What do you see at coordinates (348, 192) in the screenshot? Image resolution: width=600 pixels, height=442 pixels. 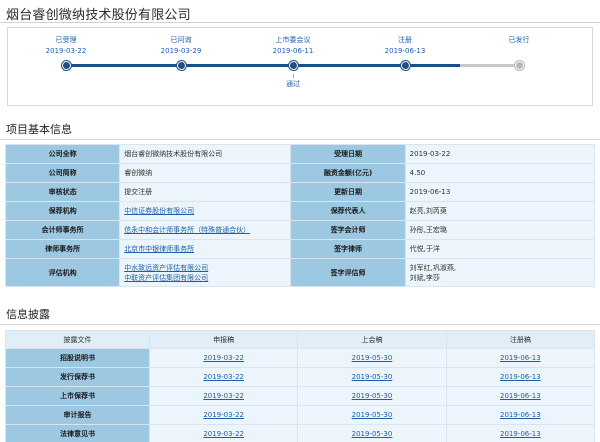 I see `info-label: 更新日期` at bounding box center [348, 192].